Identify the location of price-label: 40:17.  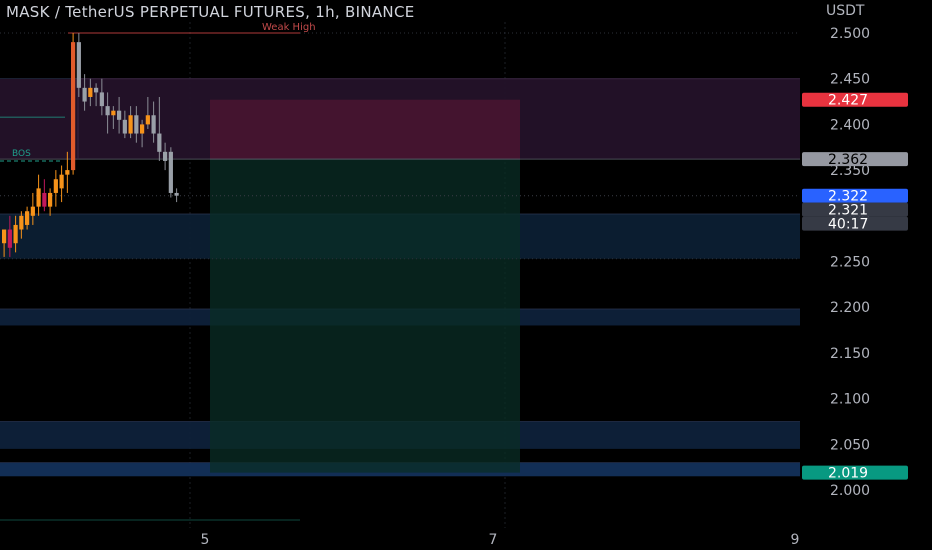
(848, 225).